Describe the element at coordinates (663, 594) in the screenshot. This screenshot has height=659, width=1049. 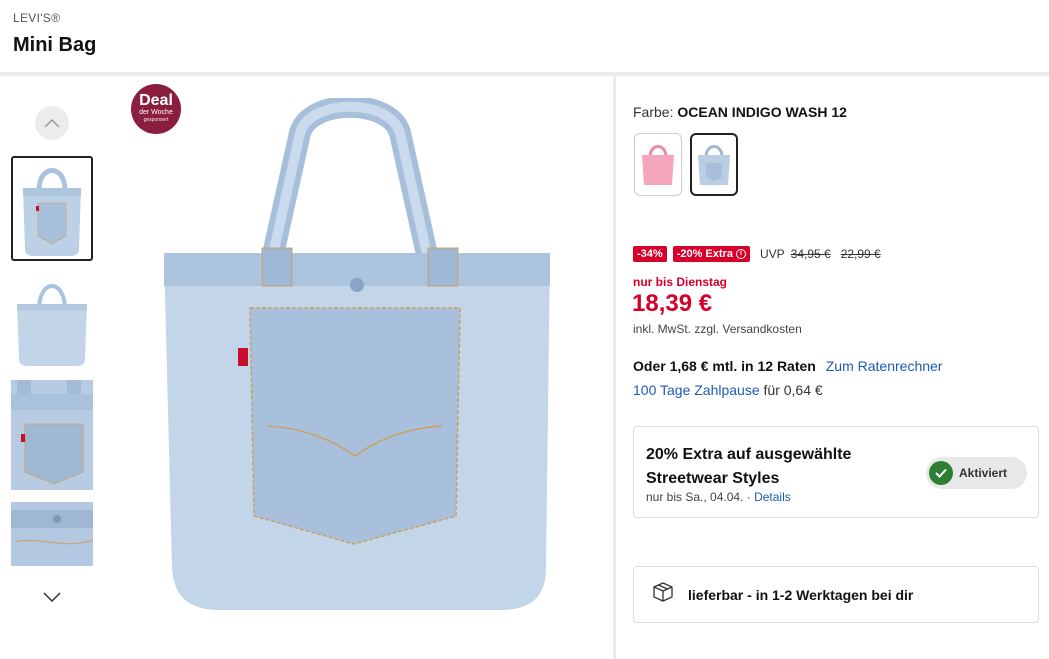
I see `package-icon` at that location.